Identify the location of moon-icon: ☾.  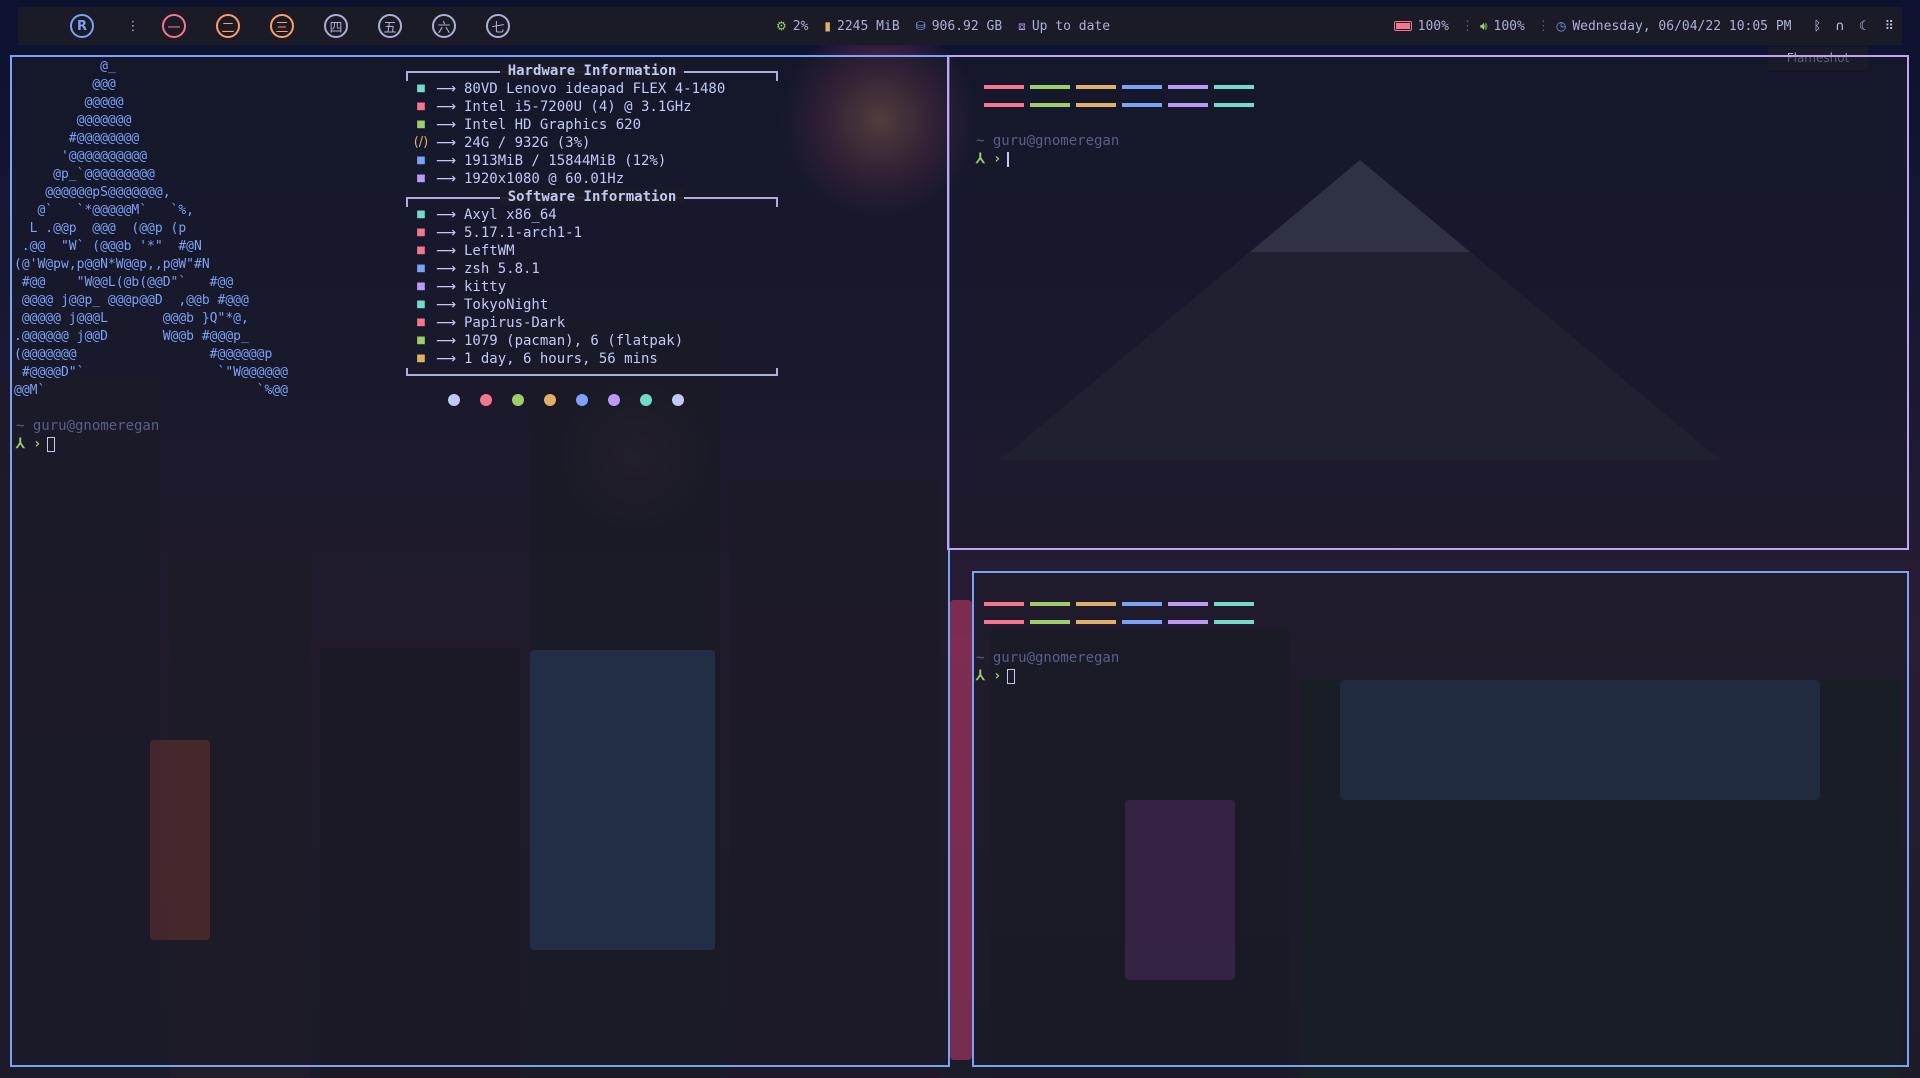
(1865, 26).